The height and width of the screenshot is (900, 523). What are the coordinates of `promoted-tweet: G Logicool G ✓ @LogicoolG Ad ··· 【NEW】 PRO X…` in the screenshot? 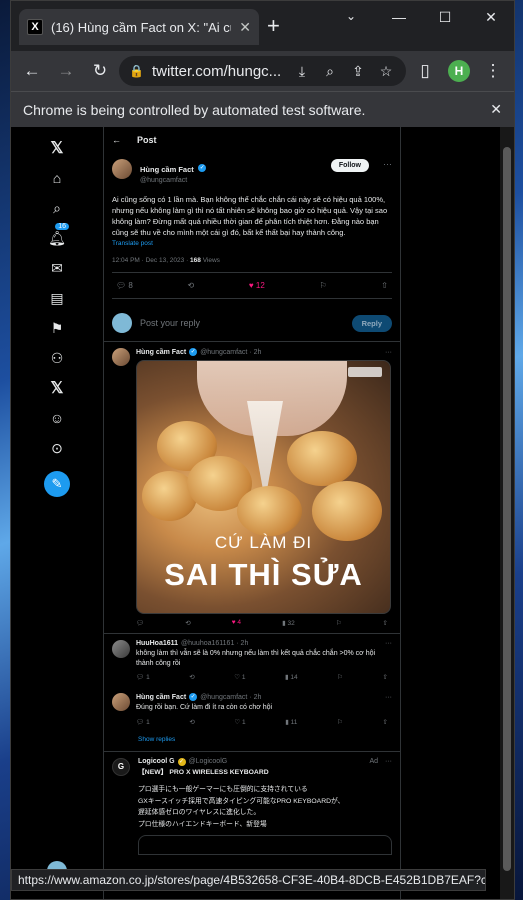 It's located at (252, 807).